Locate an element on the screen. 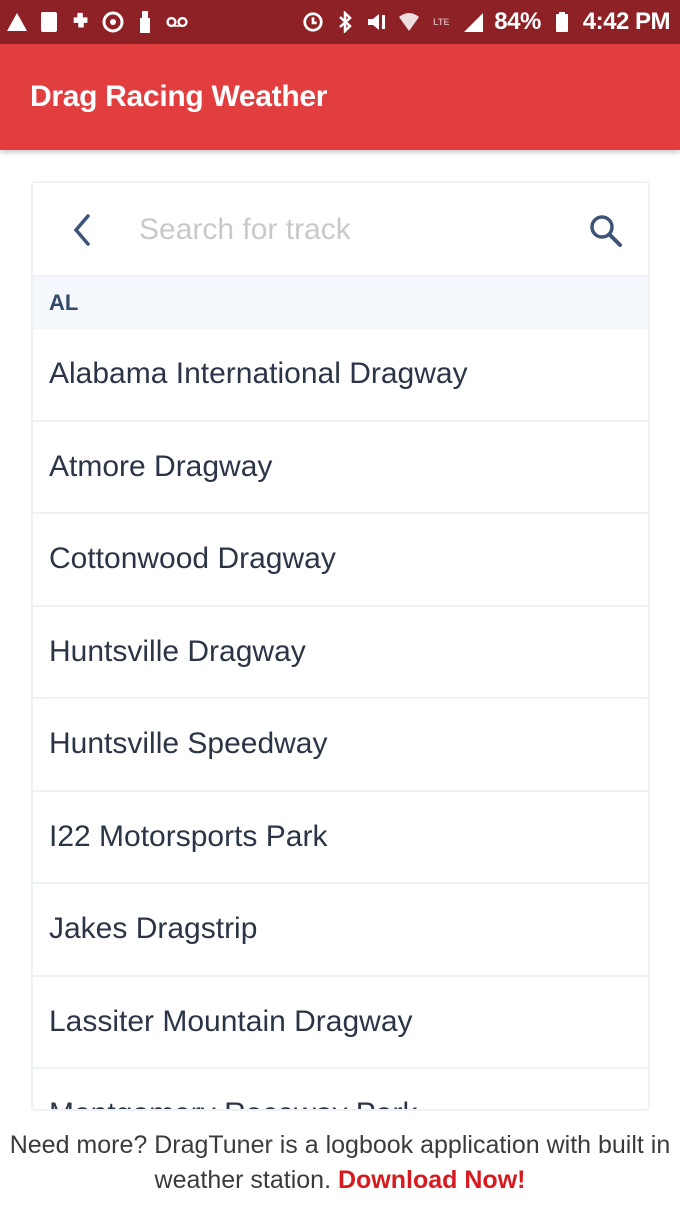 This screenshot has height=1211, width=680. usb-icon is located at coordinates (145, 22).